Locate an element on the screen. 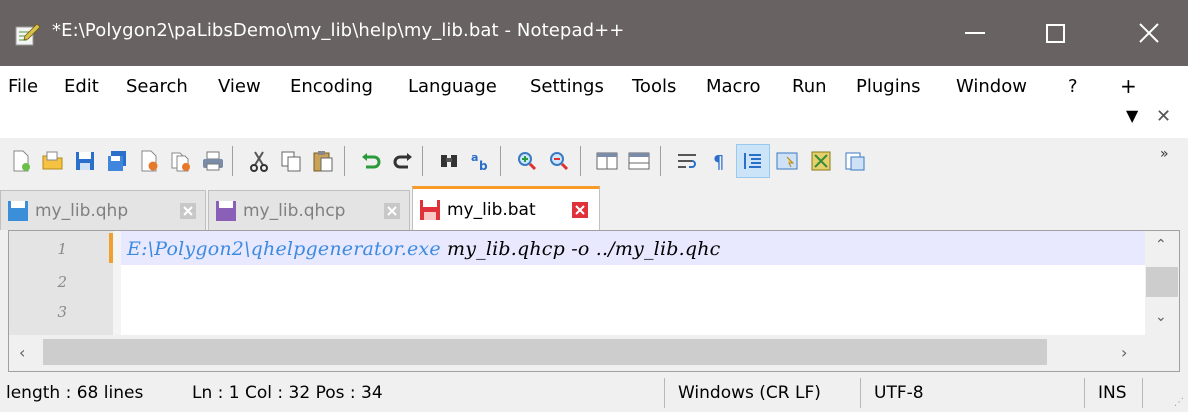  line-number-gutter: 1 2 3 is located at coordinates (61, 283).